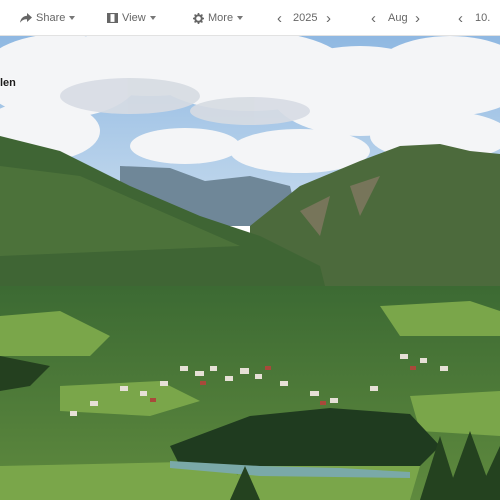 The image size is (500, 500). I want to click on year-next-button: ›, so click(328, 18).